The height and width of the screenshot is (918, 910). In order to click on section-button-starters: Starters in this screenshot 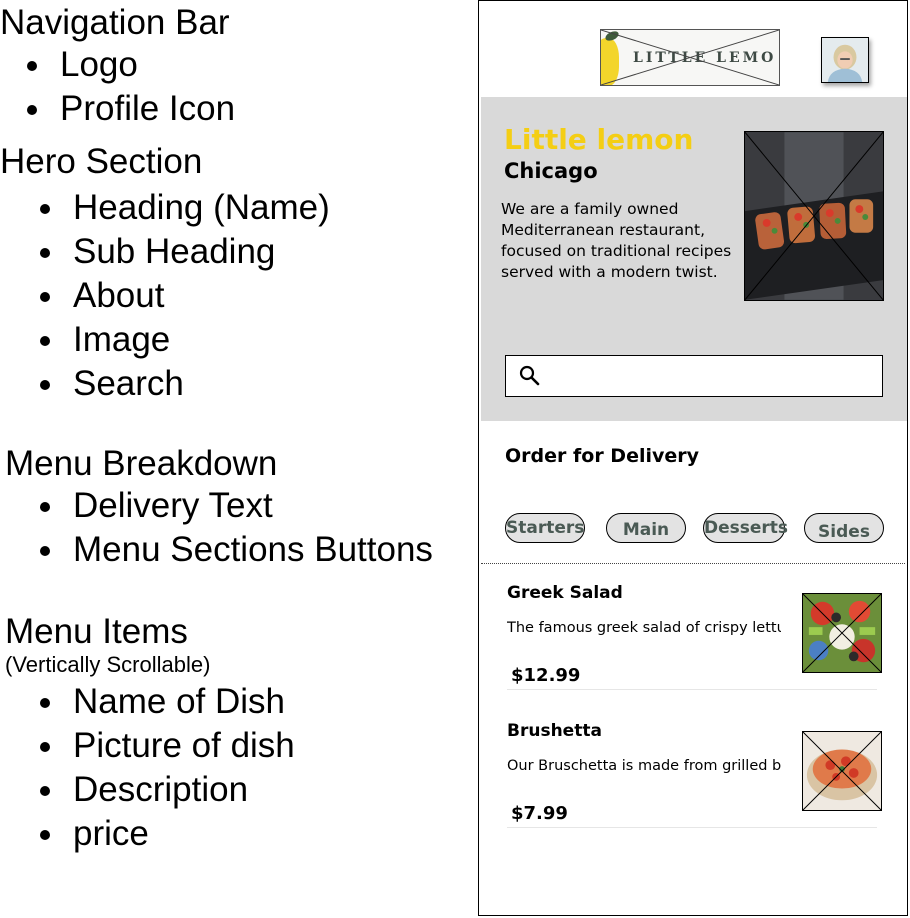, I will do `click(545, 528)`.